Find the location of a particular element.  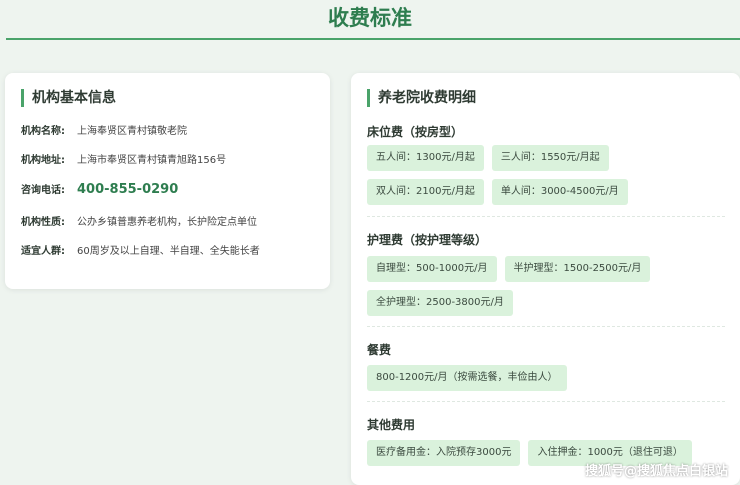

info-row-address: 机构地址: 上海市奉贤区青村镇青旭路156号 is located at coordinates (123, 161).